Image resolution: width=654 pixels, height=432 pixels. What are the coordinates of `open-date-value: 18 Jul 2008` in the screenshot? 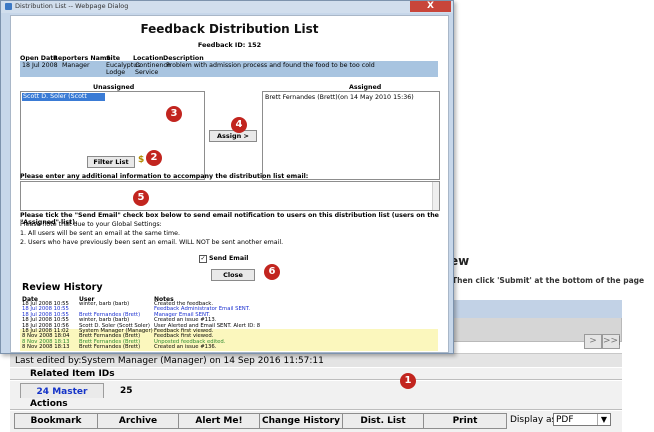 It's located at (40, 65).